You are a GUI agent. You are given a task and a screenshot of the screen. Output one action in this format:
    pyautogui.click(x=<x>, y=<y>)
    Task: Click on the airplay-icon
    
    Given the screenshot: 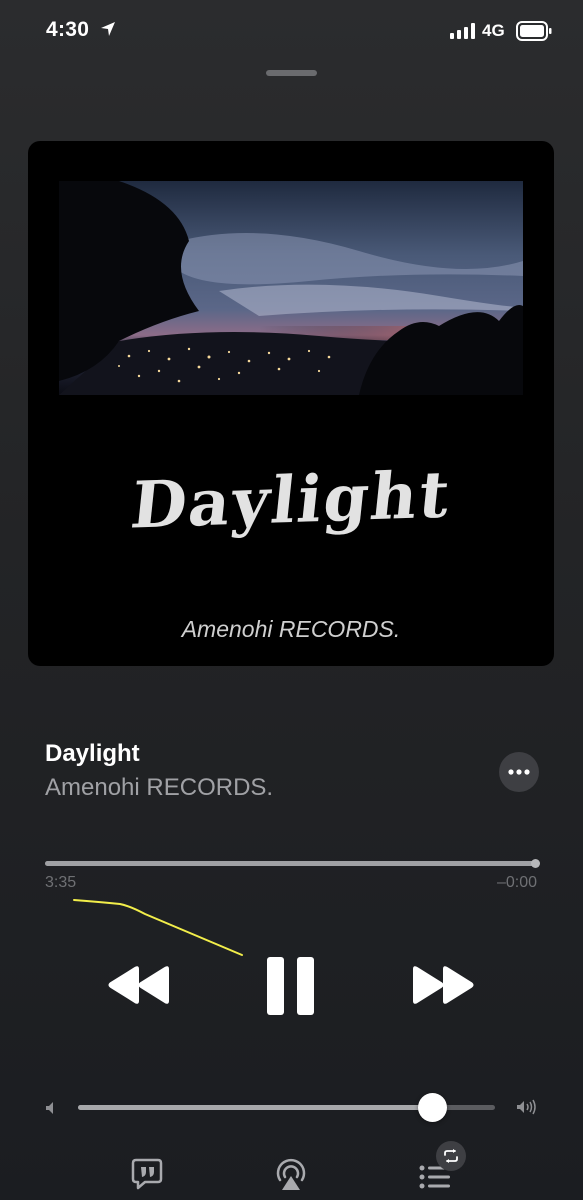 What is the action you would take?
    pyautogui.click(x=291, y=1174)
    